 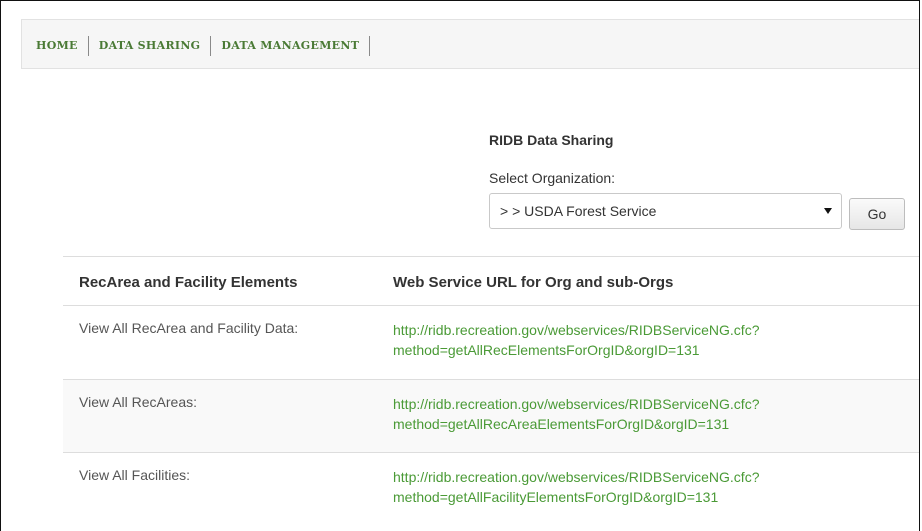 What do you see at coordinates (828, 211) in the screenshot?
I see `caret-down-icon` at bounding box center [828, 211].